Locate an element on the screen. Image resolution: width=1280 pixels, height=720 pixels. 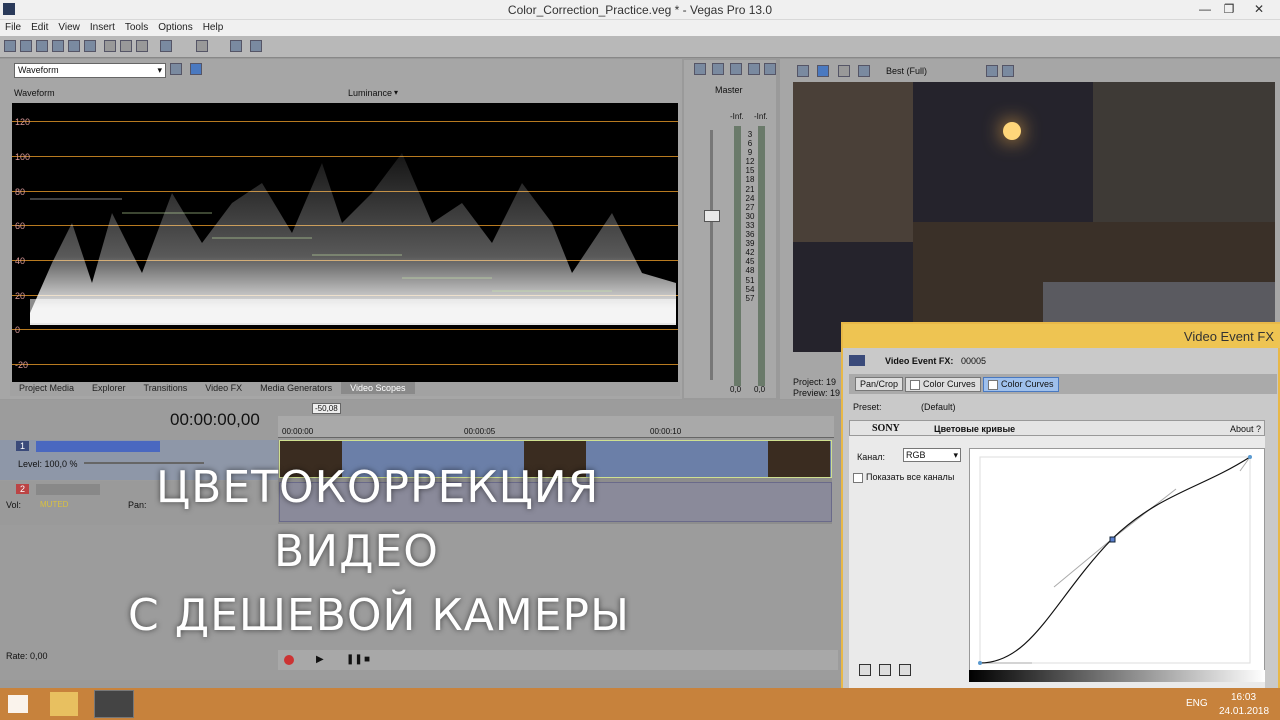
menu-bar: File Edit View Insert Tools Options Help is located at coordinates (640, 28).